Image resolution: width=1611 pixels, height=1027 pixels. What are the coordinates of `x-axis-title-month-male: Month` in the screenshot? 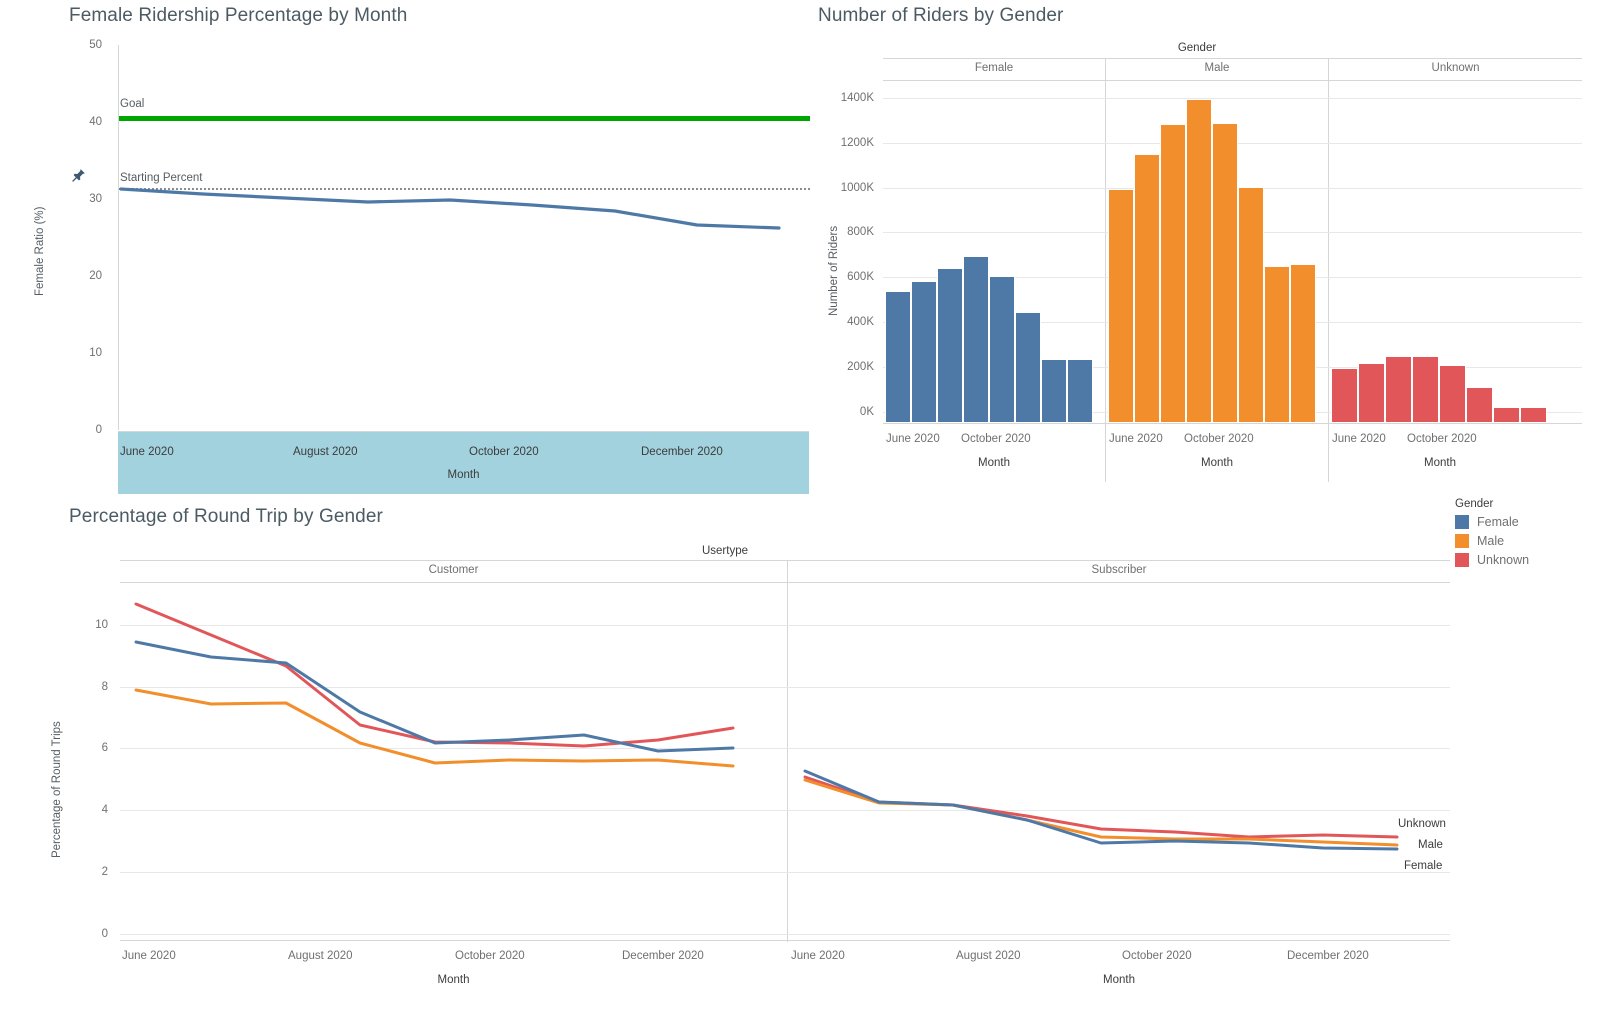 It's located at (1217, 463).